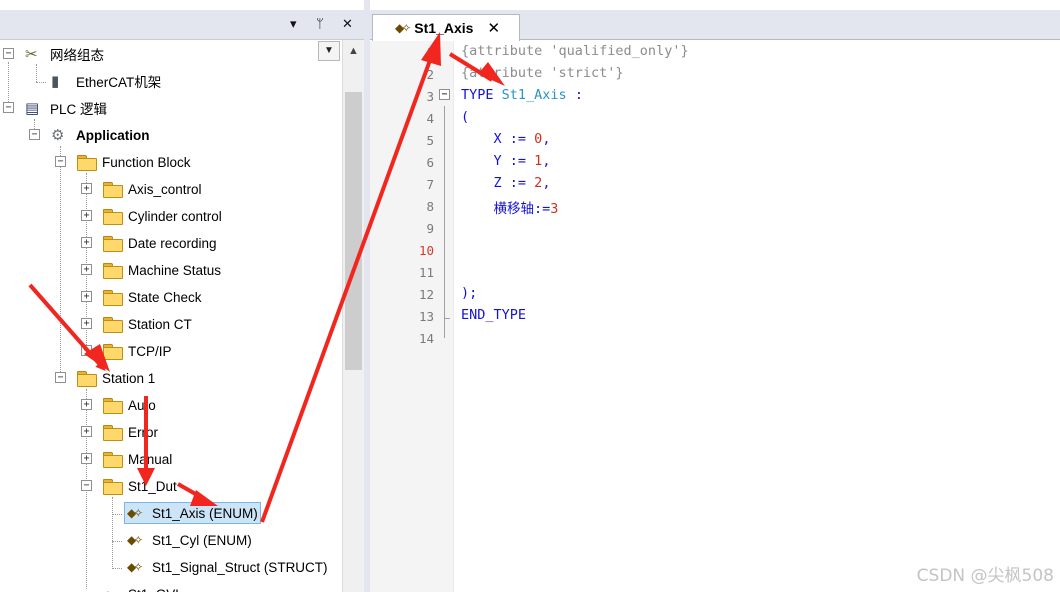 The height and width of the screenshot is (592, 1060). Describe the element at coordinates (113, 325) in the screenshot. I see `folder-icon` at that location.